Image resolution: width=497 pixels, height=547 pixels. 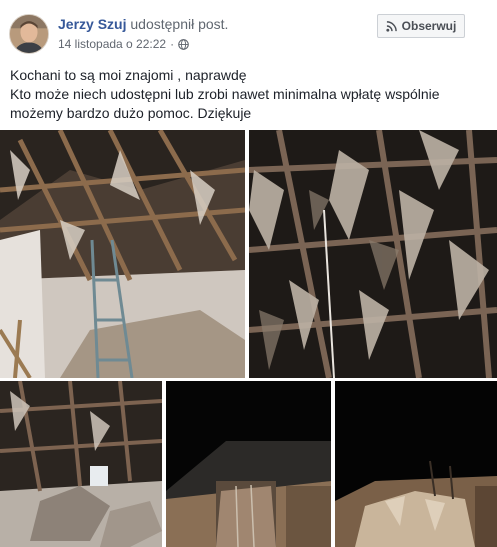 I want to click on globe-icon, so click(x=183, y=44).